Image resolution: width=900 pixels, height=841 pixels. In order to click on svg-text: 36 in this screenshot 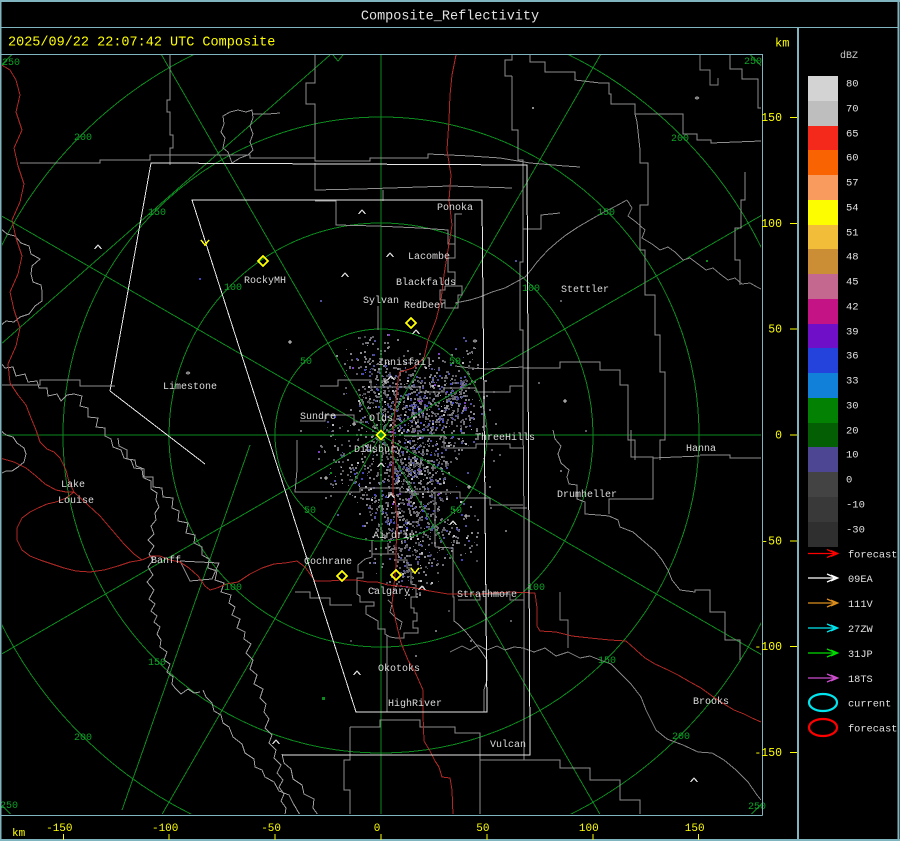, I will do `click(852, 357)`.